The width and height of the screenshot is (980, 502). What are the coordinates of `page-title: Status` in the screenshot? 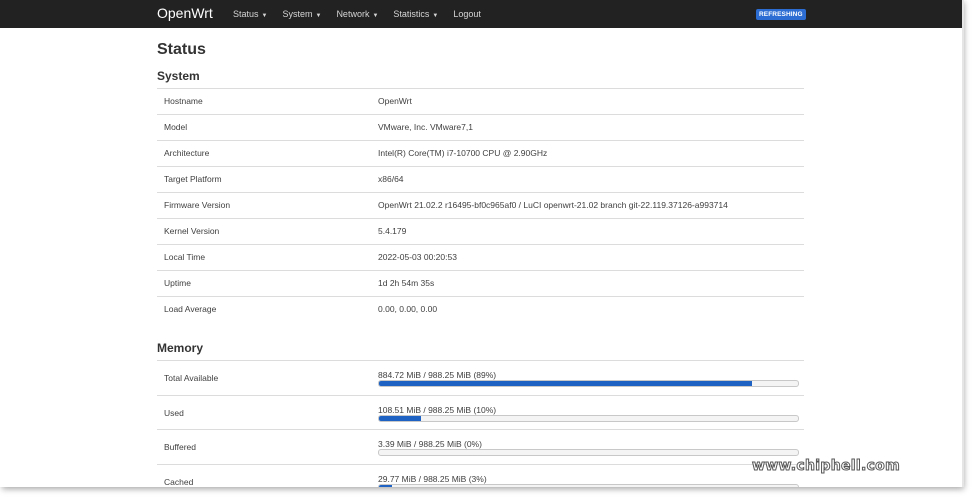 It's located at (181, 49).